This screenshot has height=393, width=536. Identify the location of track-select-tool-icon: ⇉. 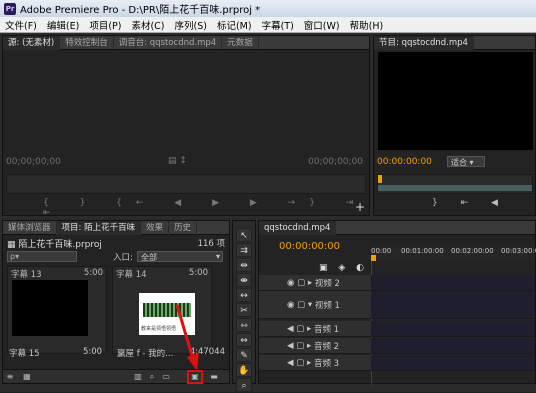
(244, 250).